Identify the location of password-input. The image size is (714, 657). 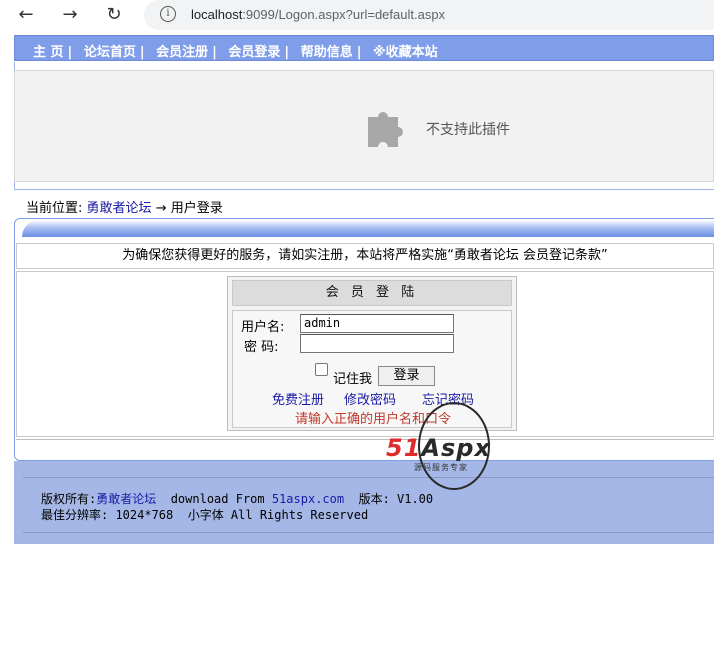
(377, 343).